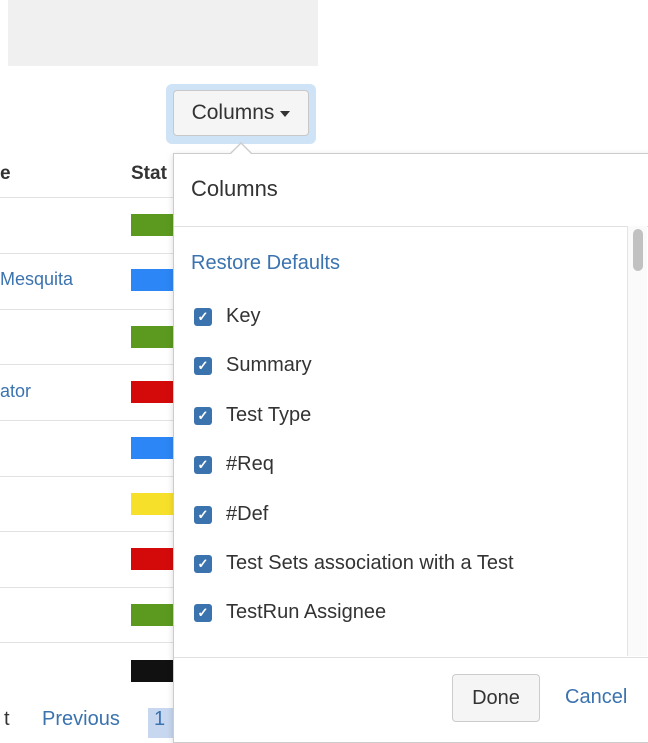 The height and width of the screenshot is (743, 648). I want to click on column-header-status: Stat, so click(149, 173).